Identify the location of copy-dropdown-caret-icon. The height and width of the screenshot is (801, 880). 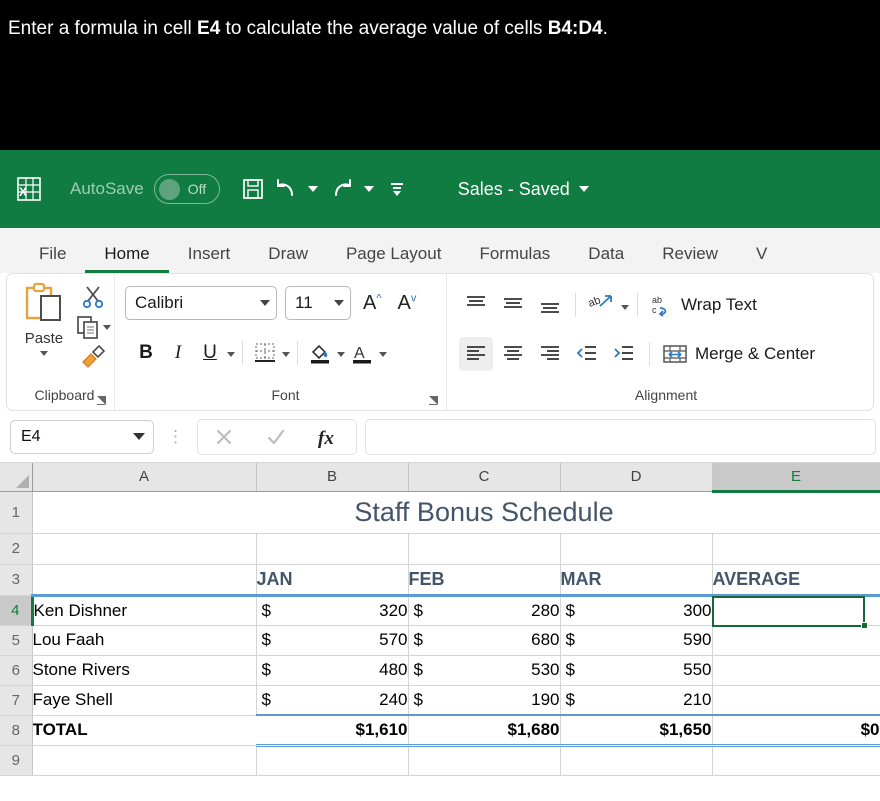
(107, 327).